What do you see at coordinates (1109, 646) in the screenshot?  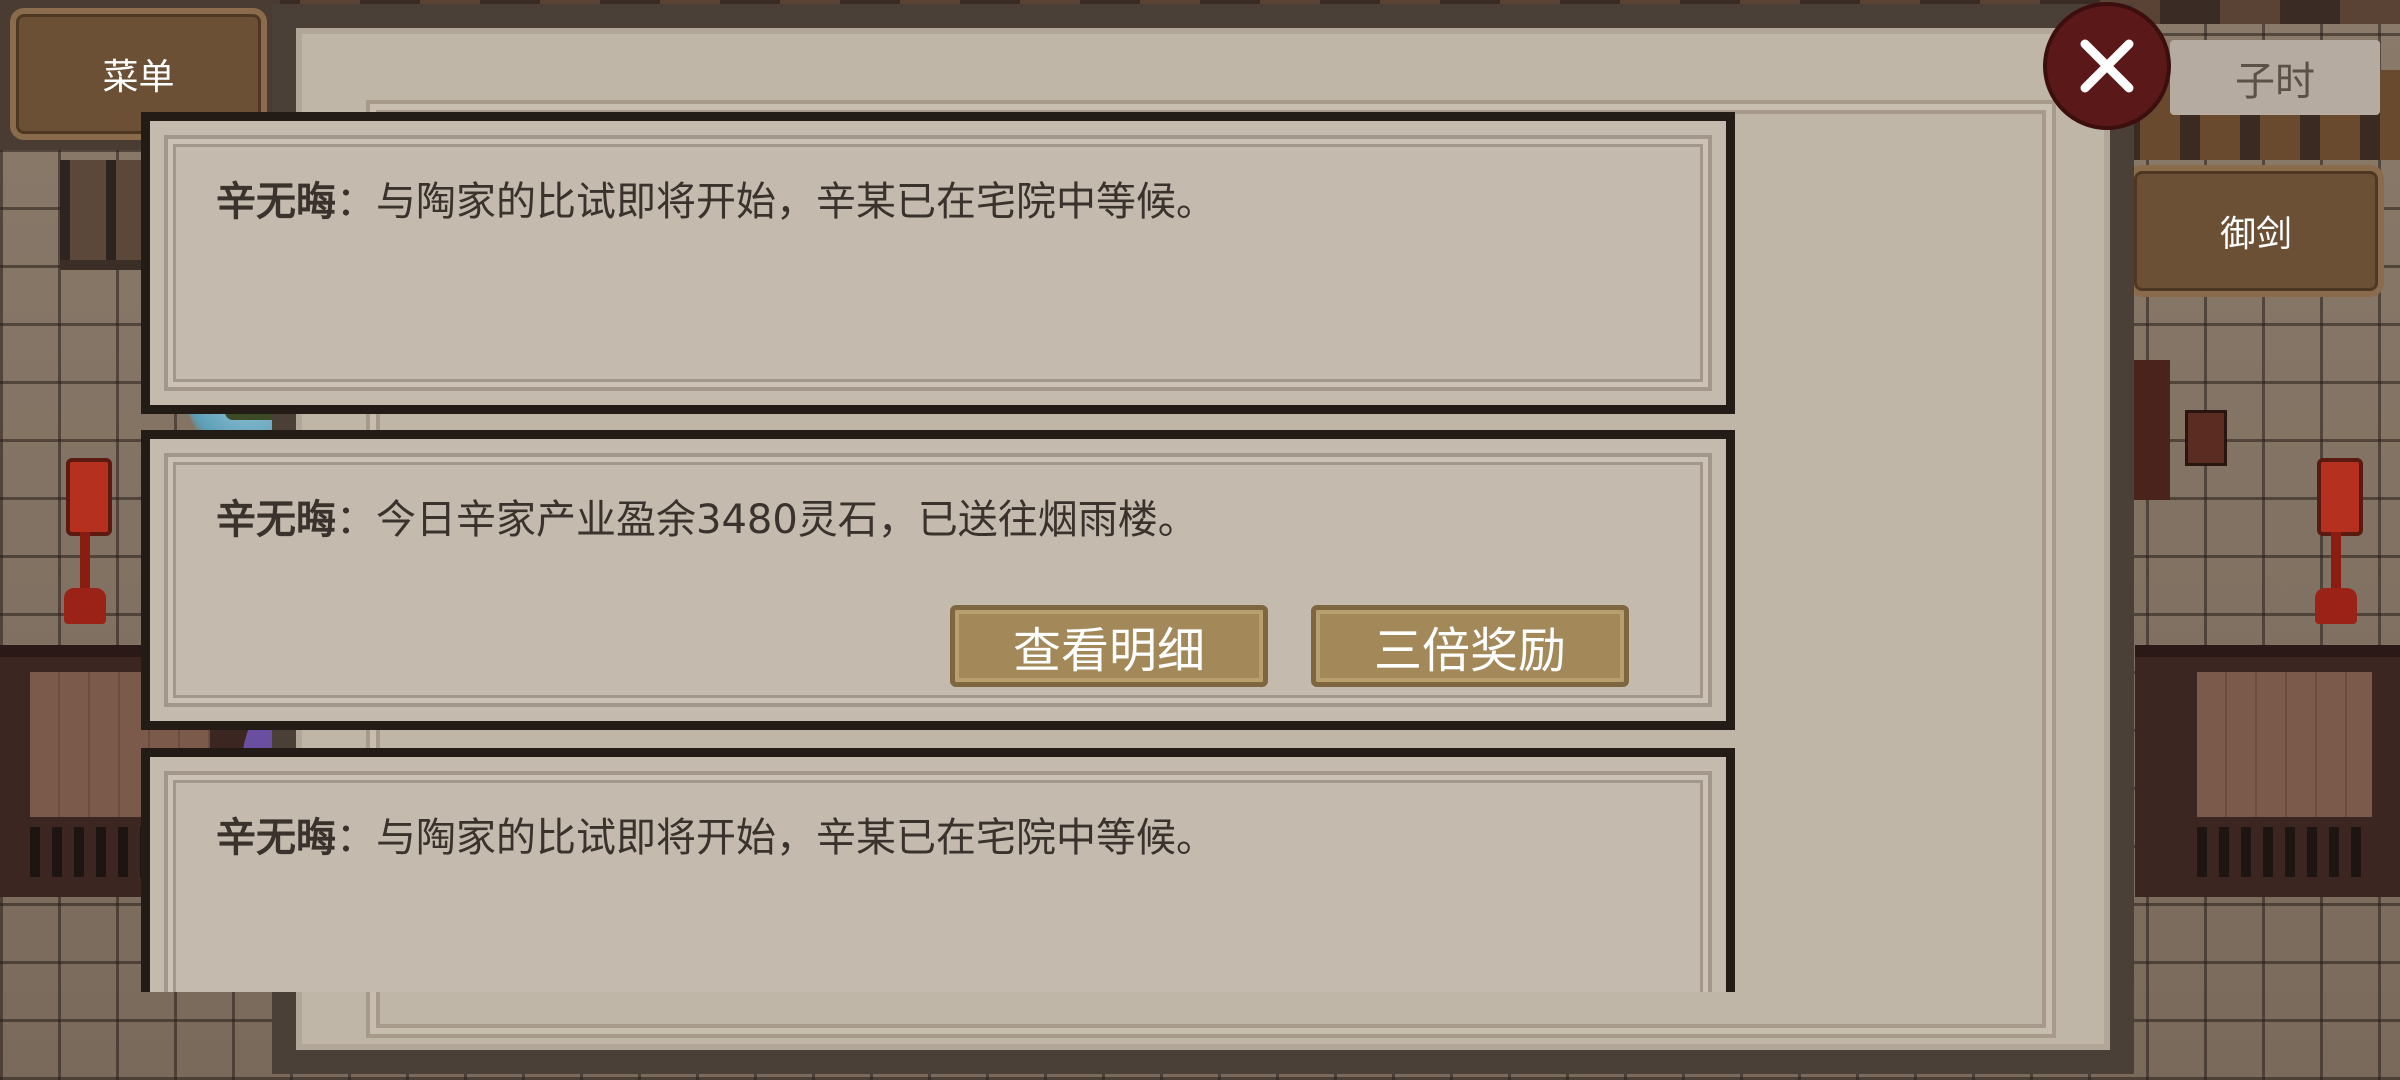 I see `view-details-button: 查看明细` at bounding box center [1109, 646].